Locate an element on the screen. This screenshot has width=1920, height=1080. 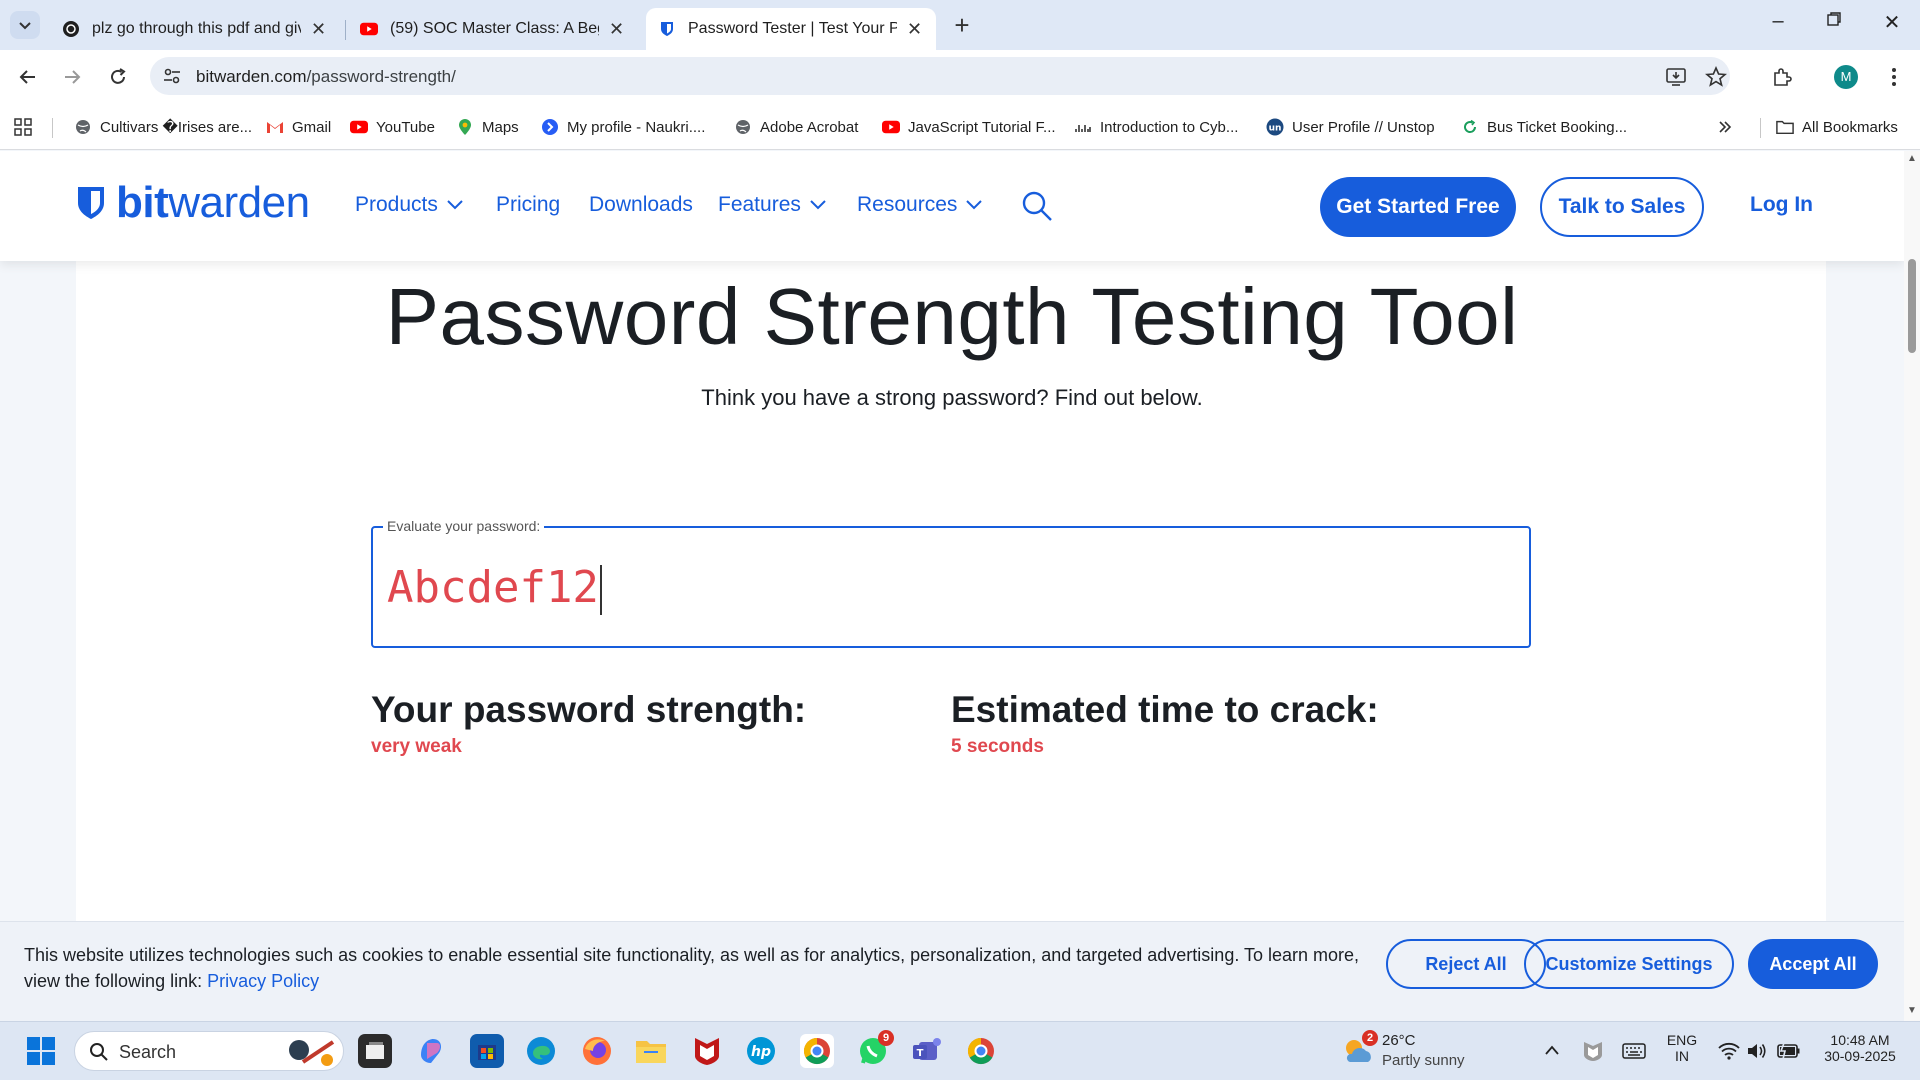
privacy-policy-link: Privacy Policy is located at coordinates (263, 981).